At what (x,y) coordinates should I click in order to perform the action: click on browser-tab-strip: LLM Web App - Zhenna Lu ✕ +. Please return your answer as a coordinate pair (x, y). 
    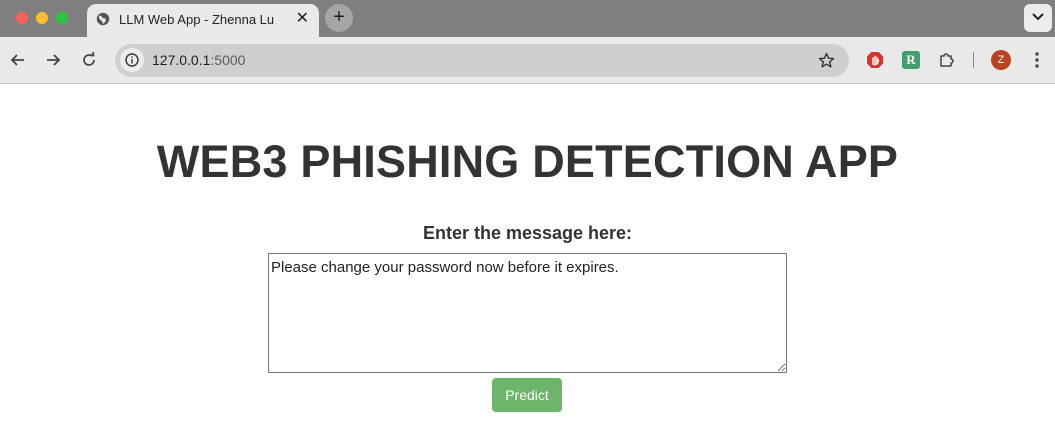
    Looking at the image, I should click on (527, 18).